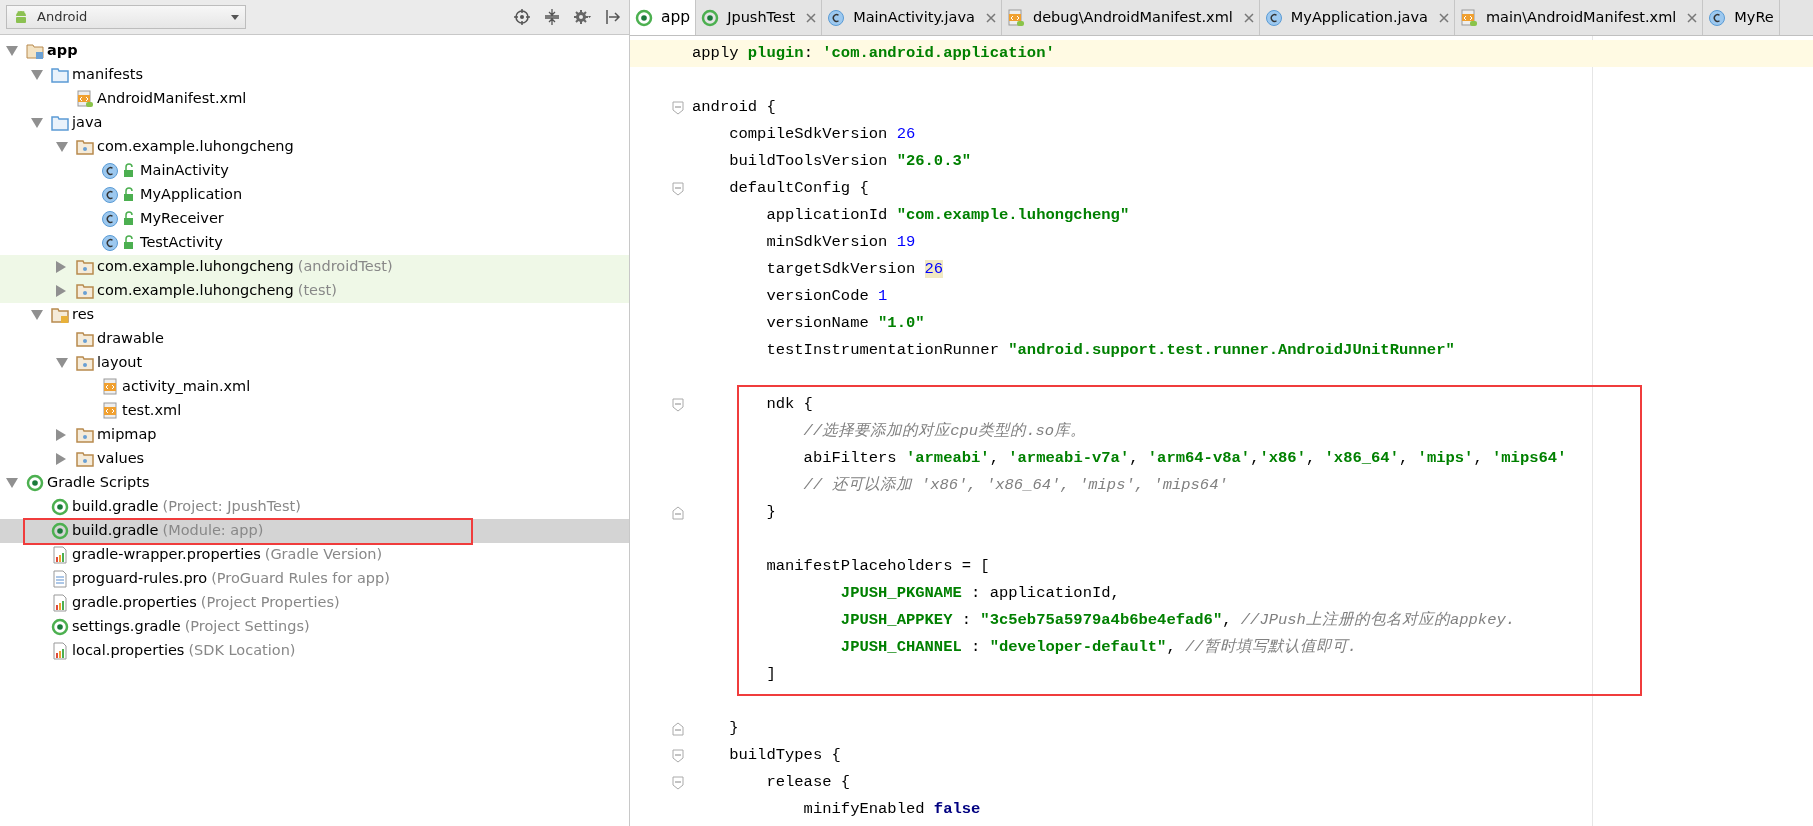  What do you see at coordinates (770, 674) in the screenshot?
I see `code-line: ]` at bounding box center [770, 674].